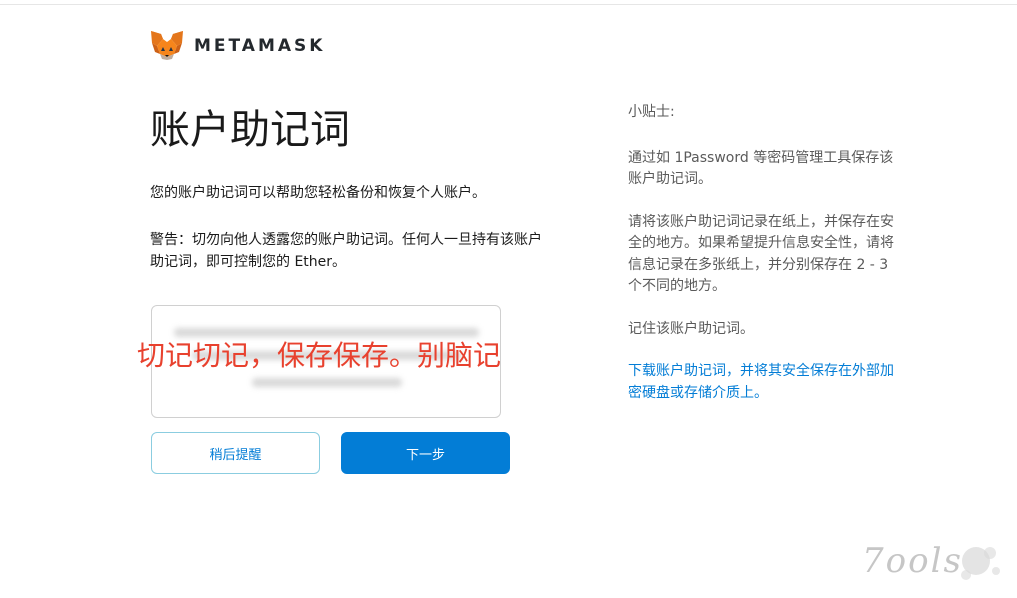  What do you see at coordinates (425, 453) in the screenshot?
I see `next-button: 下一步` at bounding box center [425, 453].